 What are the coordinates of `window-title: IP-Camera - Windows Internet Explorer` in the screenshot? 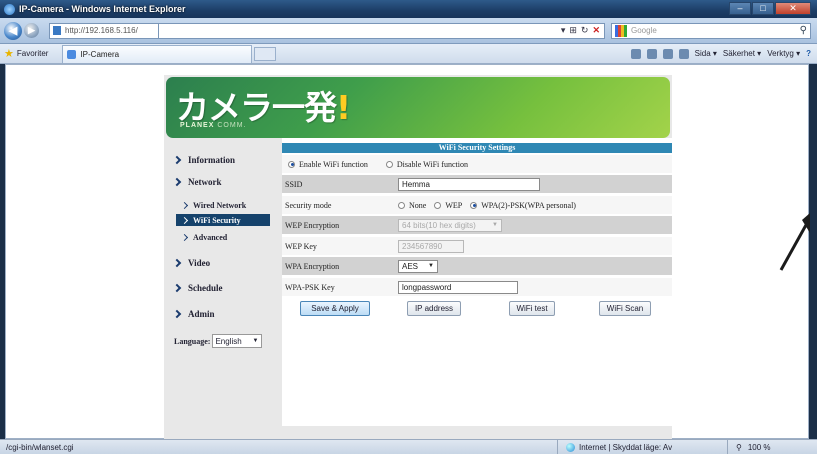 It's located at (102, 9).